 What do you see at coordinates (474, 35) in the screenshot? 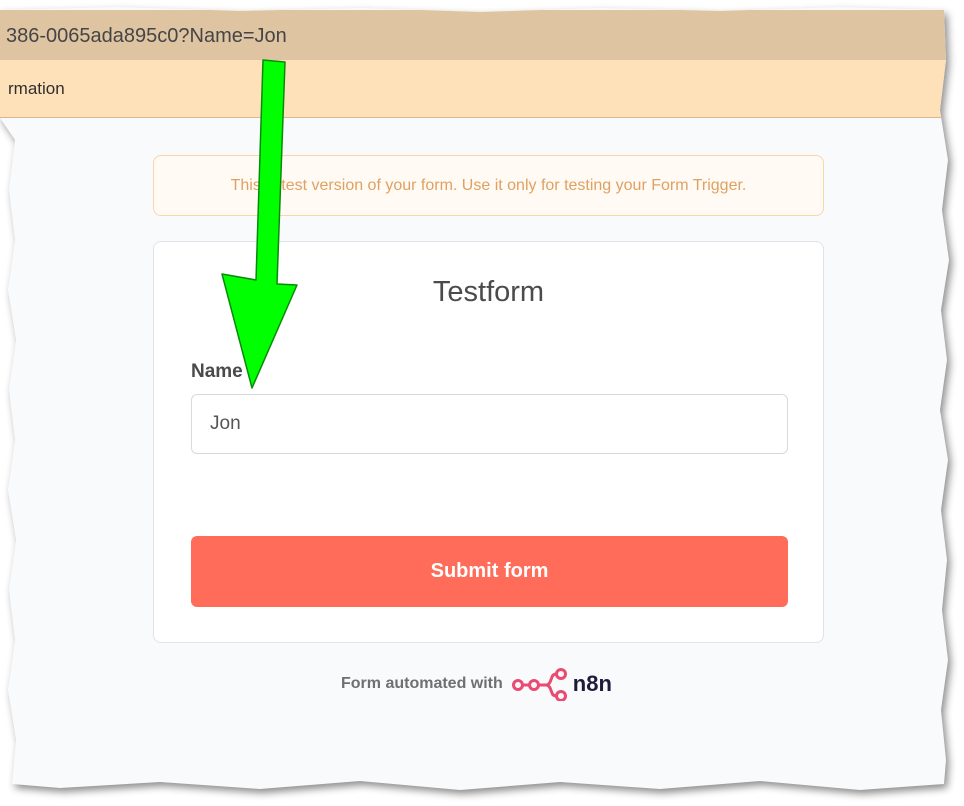
I see `address-bar: 386-0065ada895c0?Name=Jon` at bounding box center [474, 35].